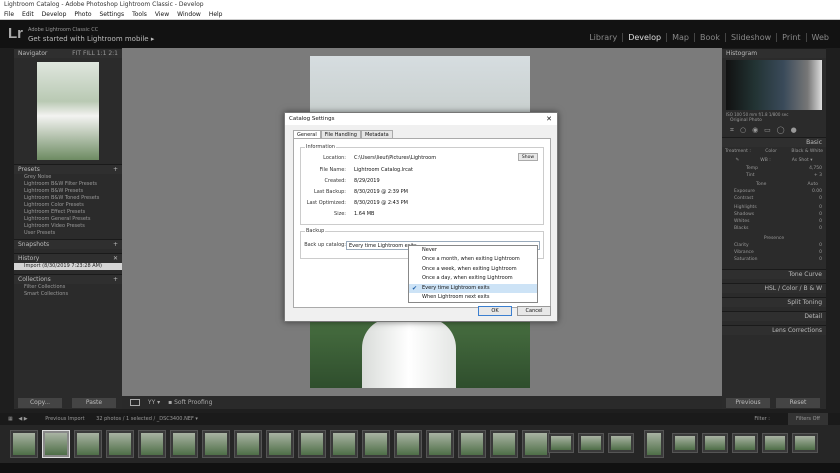  What do you see at coordinates (495, 311) in the screenshot?
I see `ok-button: OK` at bounding box center [495, 311].